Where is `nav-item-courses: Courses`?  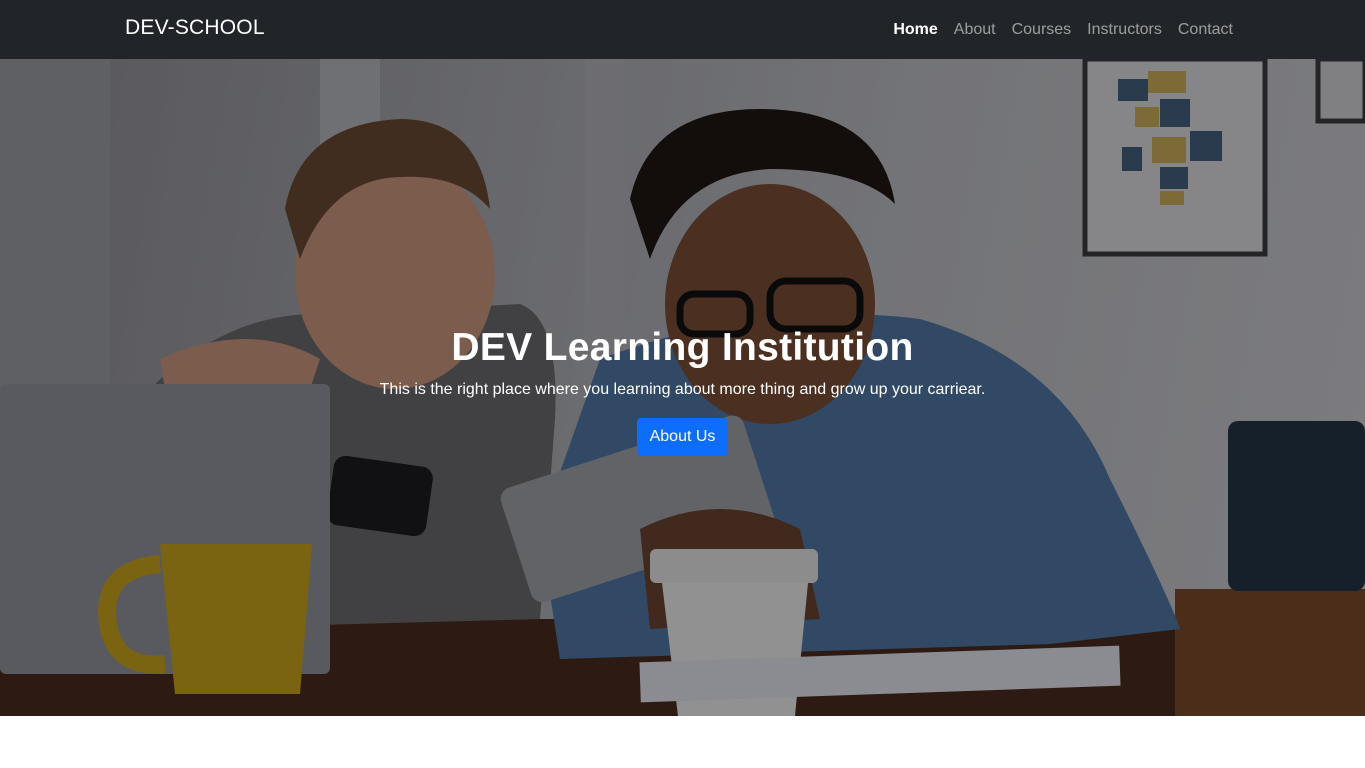
nav-item-courses: Courses is located at coordinates (1042, 30).